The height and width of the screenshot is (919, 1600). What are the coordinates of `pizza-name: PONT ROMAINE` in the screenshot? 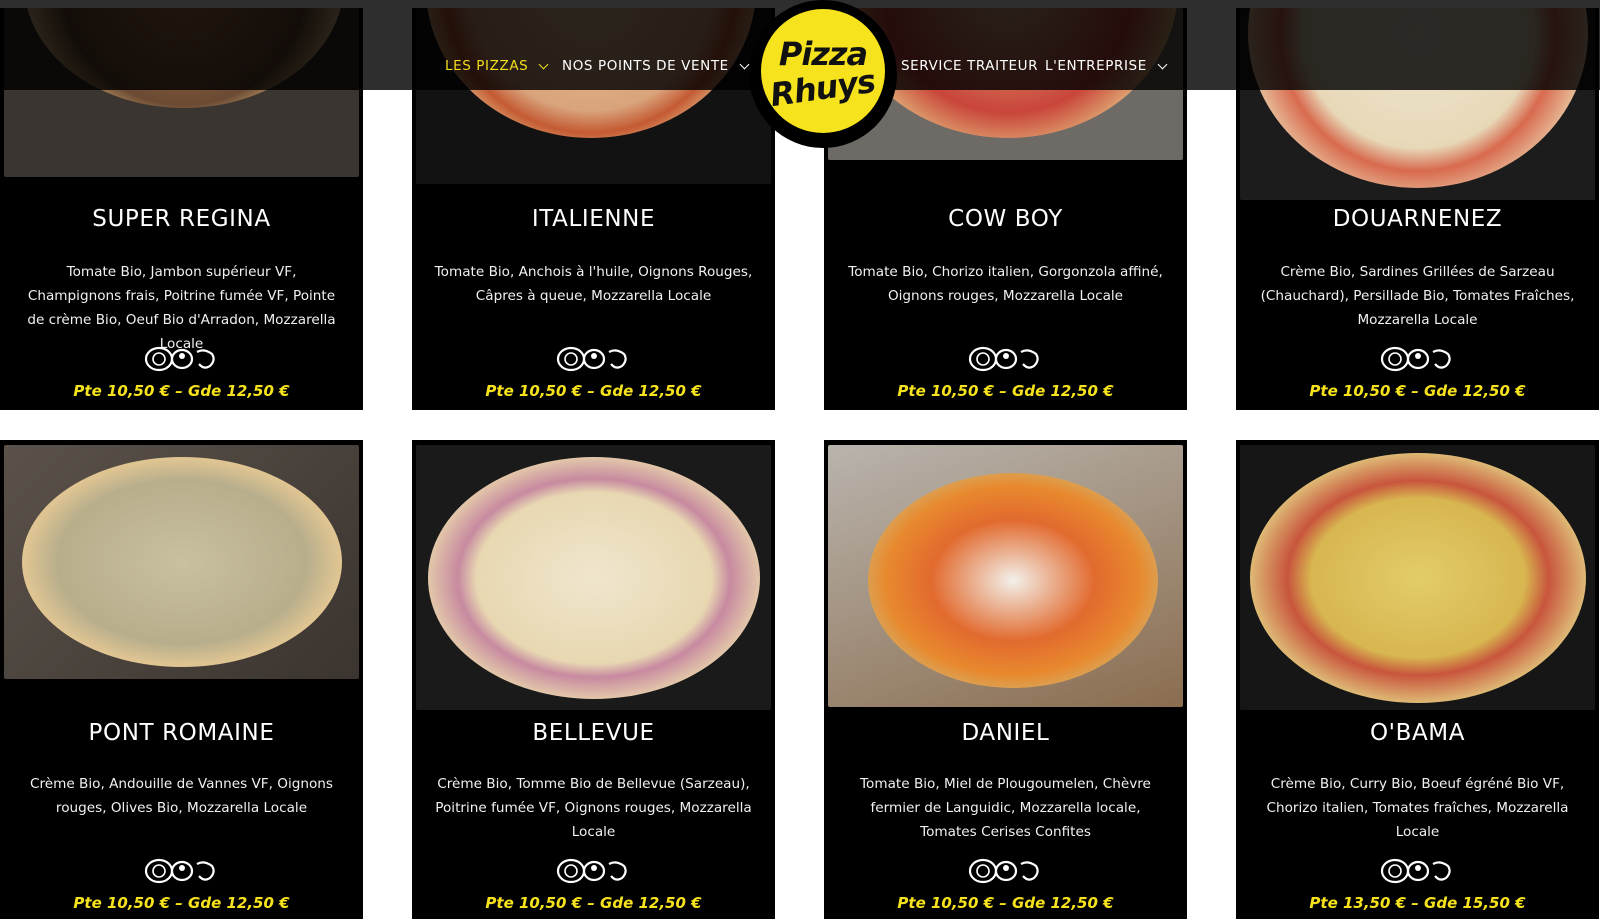 It's located at (181, 733).